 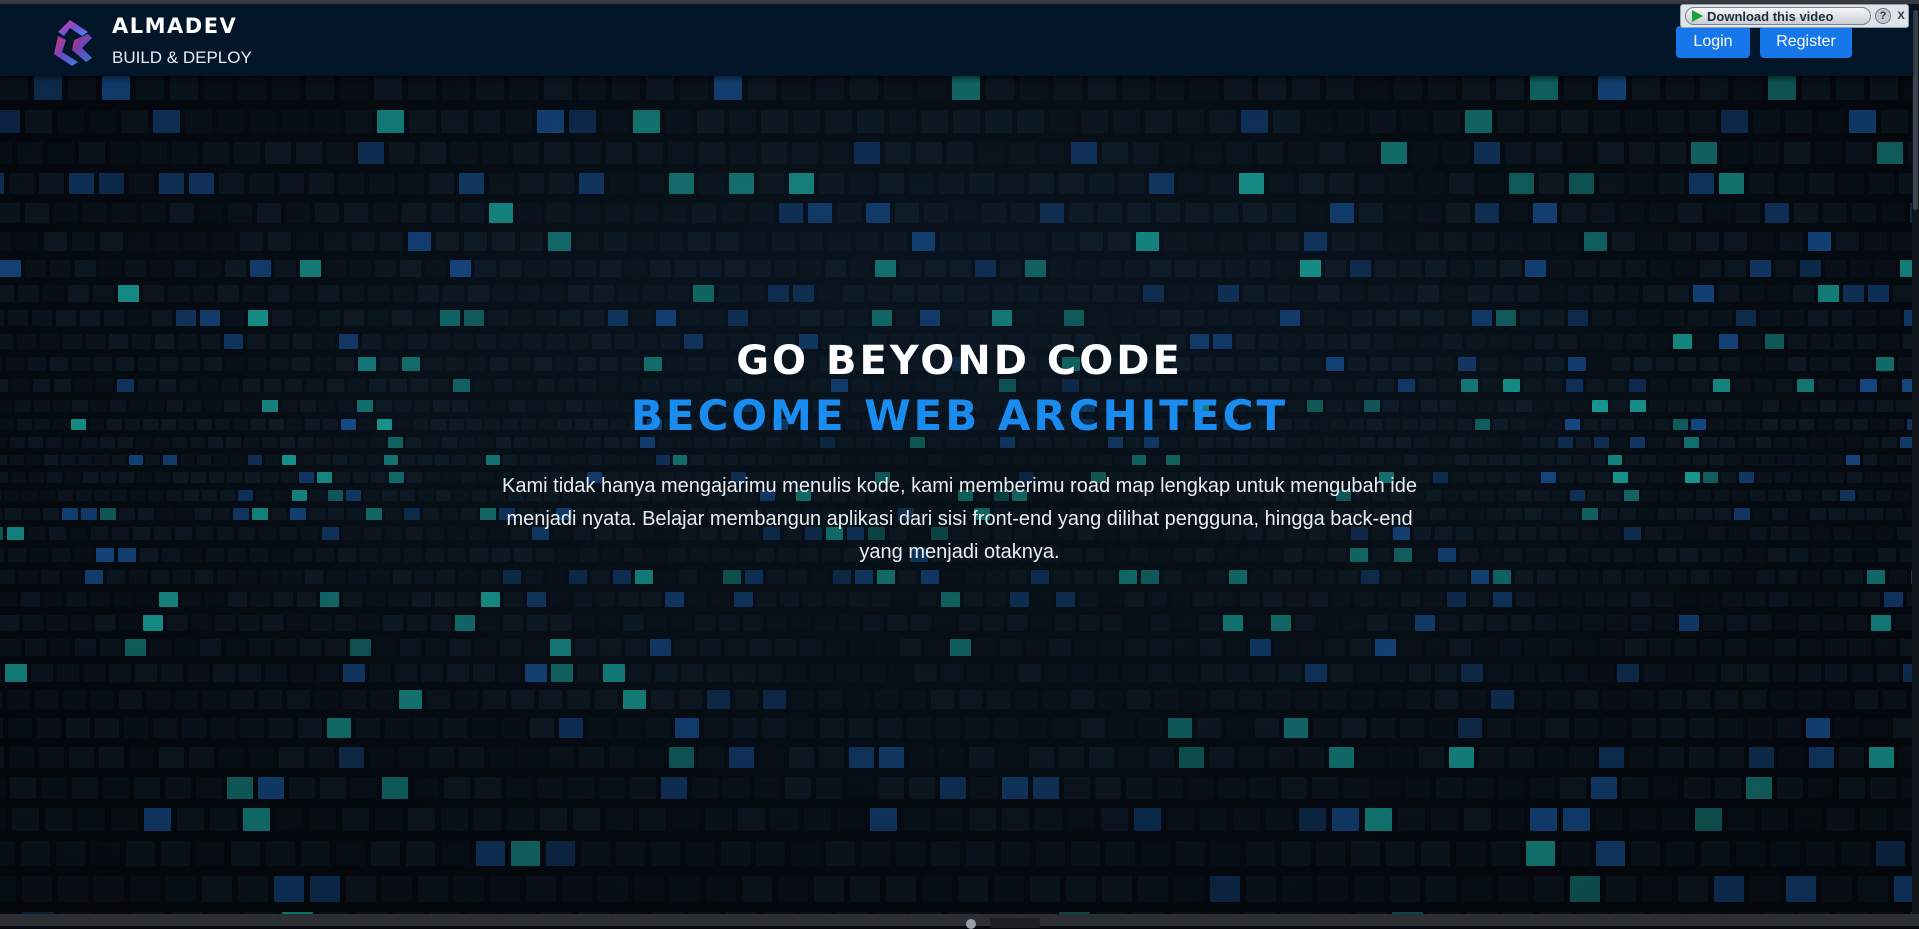 I want to click on navbar: ALMADEV BUILD & DEPLOY Login Register, so click(x=956, y=40).